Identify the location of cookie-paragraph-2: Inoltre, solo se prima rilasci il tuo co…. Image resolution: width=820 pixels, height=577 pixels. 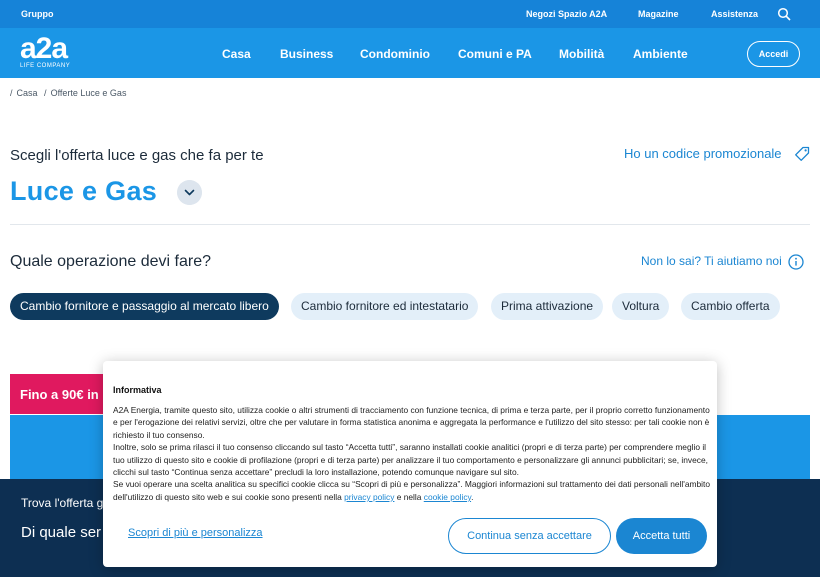
(410, 460).